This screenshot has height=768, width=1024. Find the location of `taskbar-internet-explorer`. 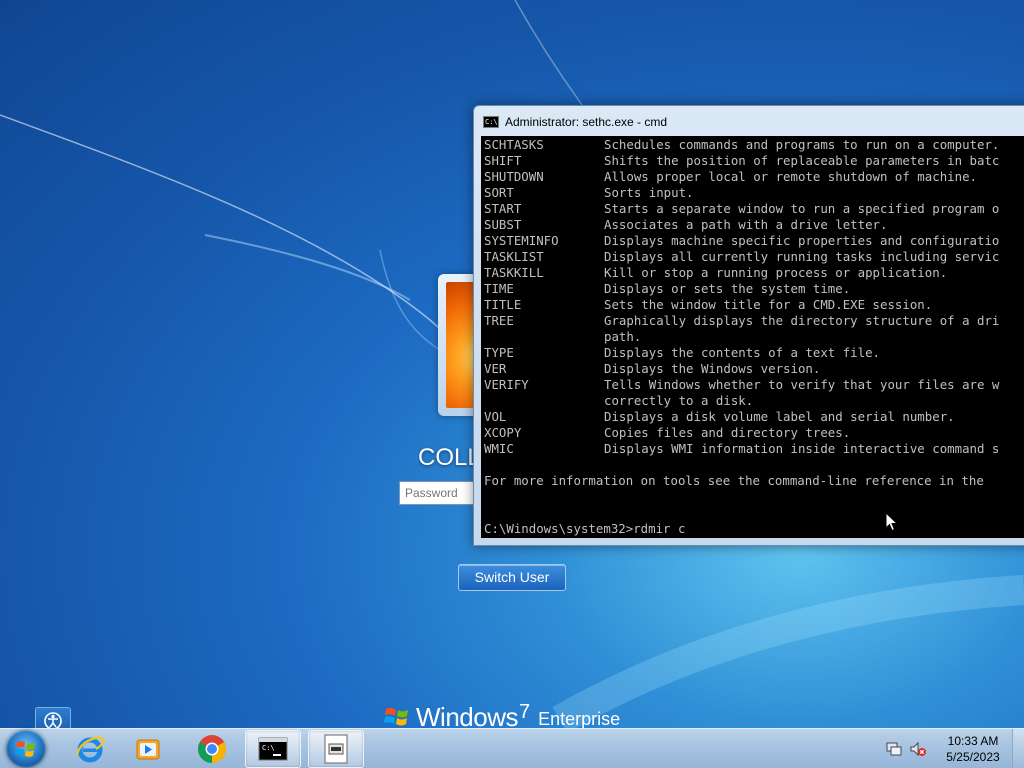

taskbar-internet-explorer is located at coordinates (90, 749).